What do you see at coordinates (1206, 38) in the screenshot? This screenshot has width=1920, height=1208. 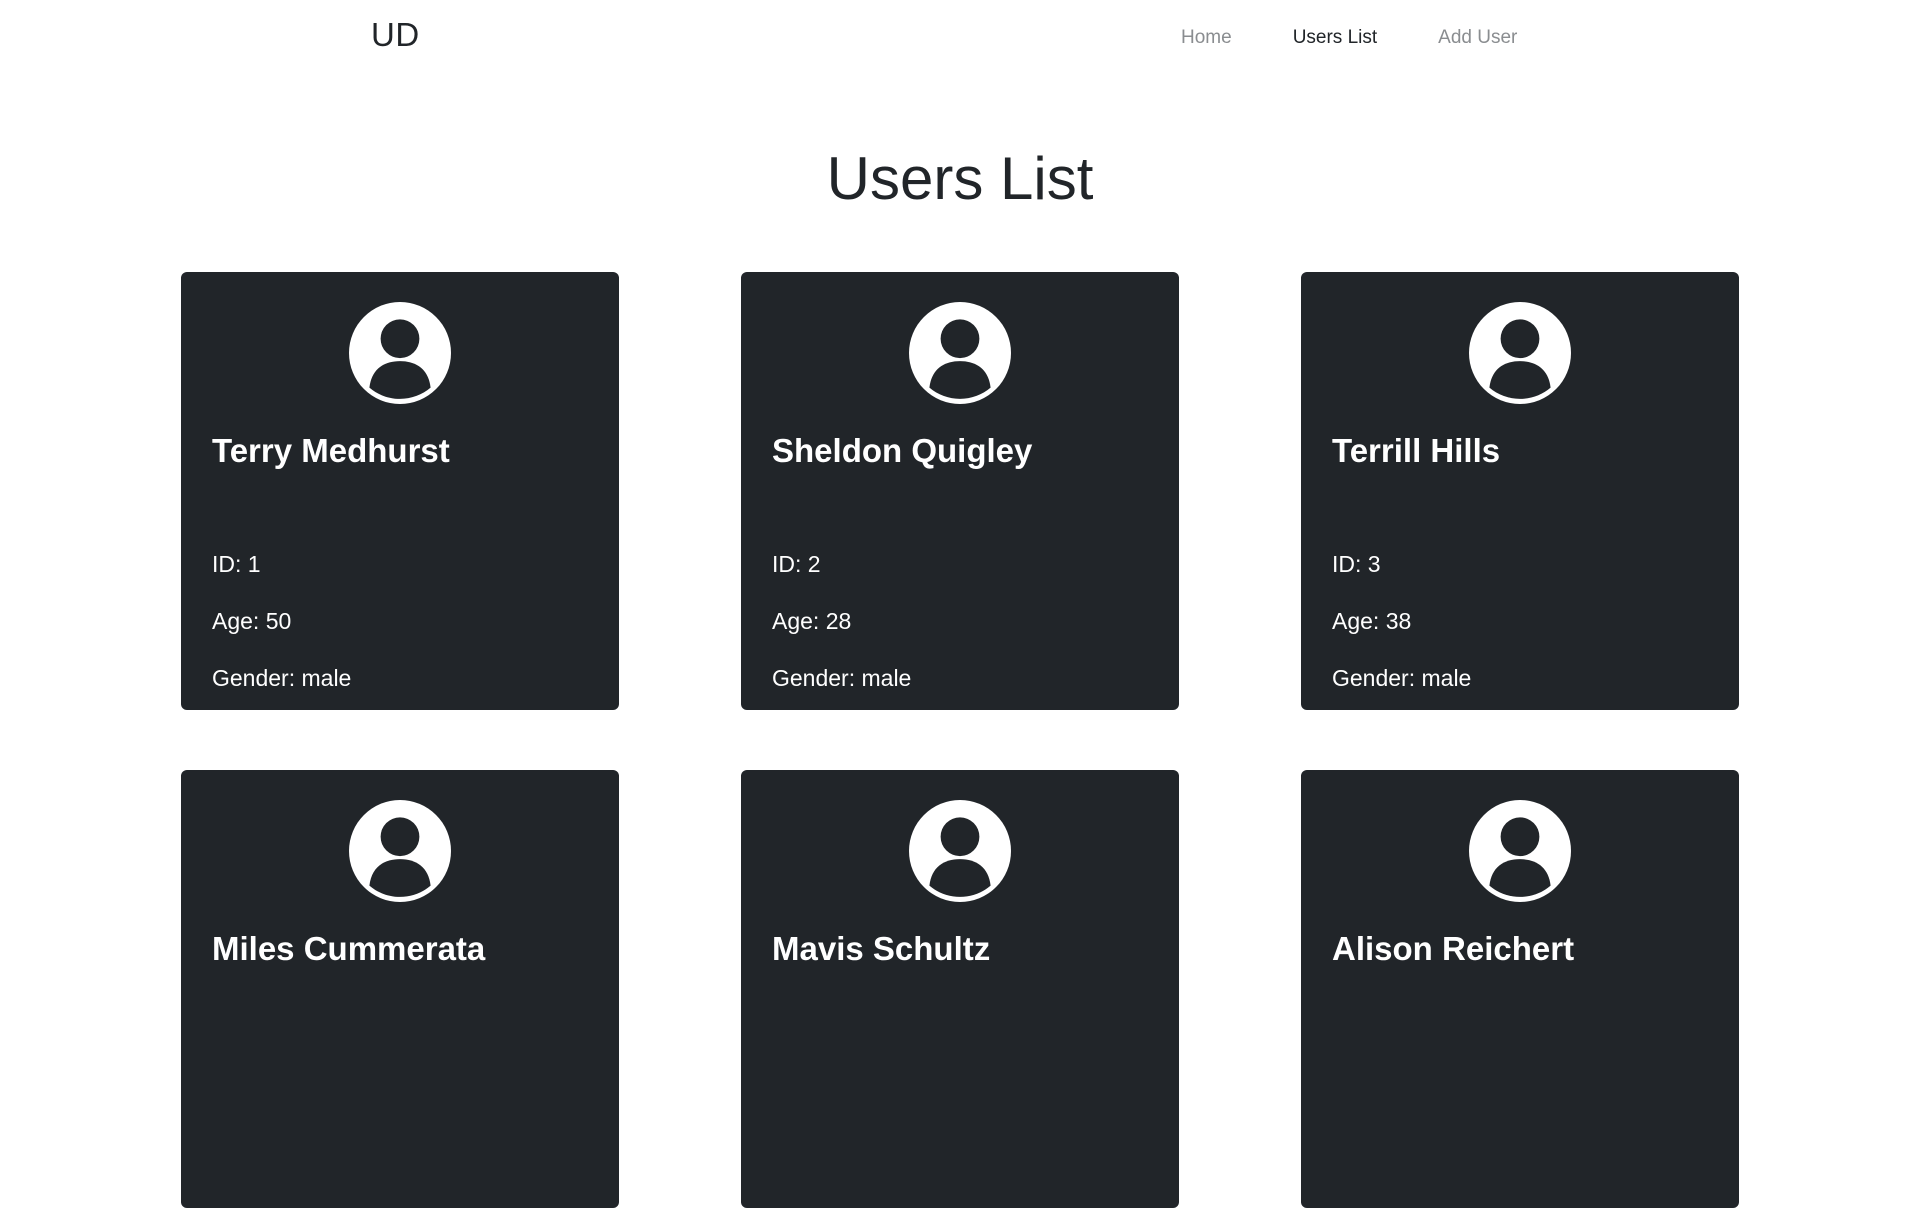 I see `nav-link-home: Home` at bounding box center [1206, 38].